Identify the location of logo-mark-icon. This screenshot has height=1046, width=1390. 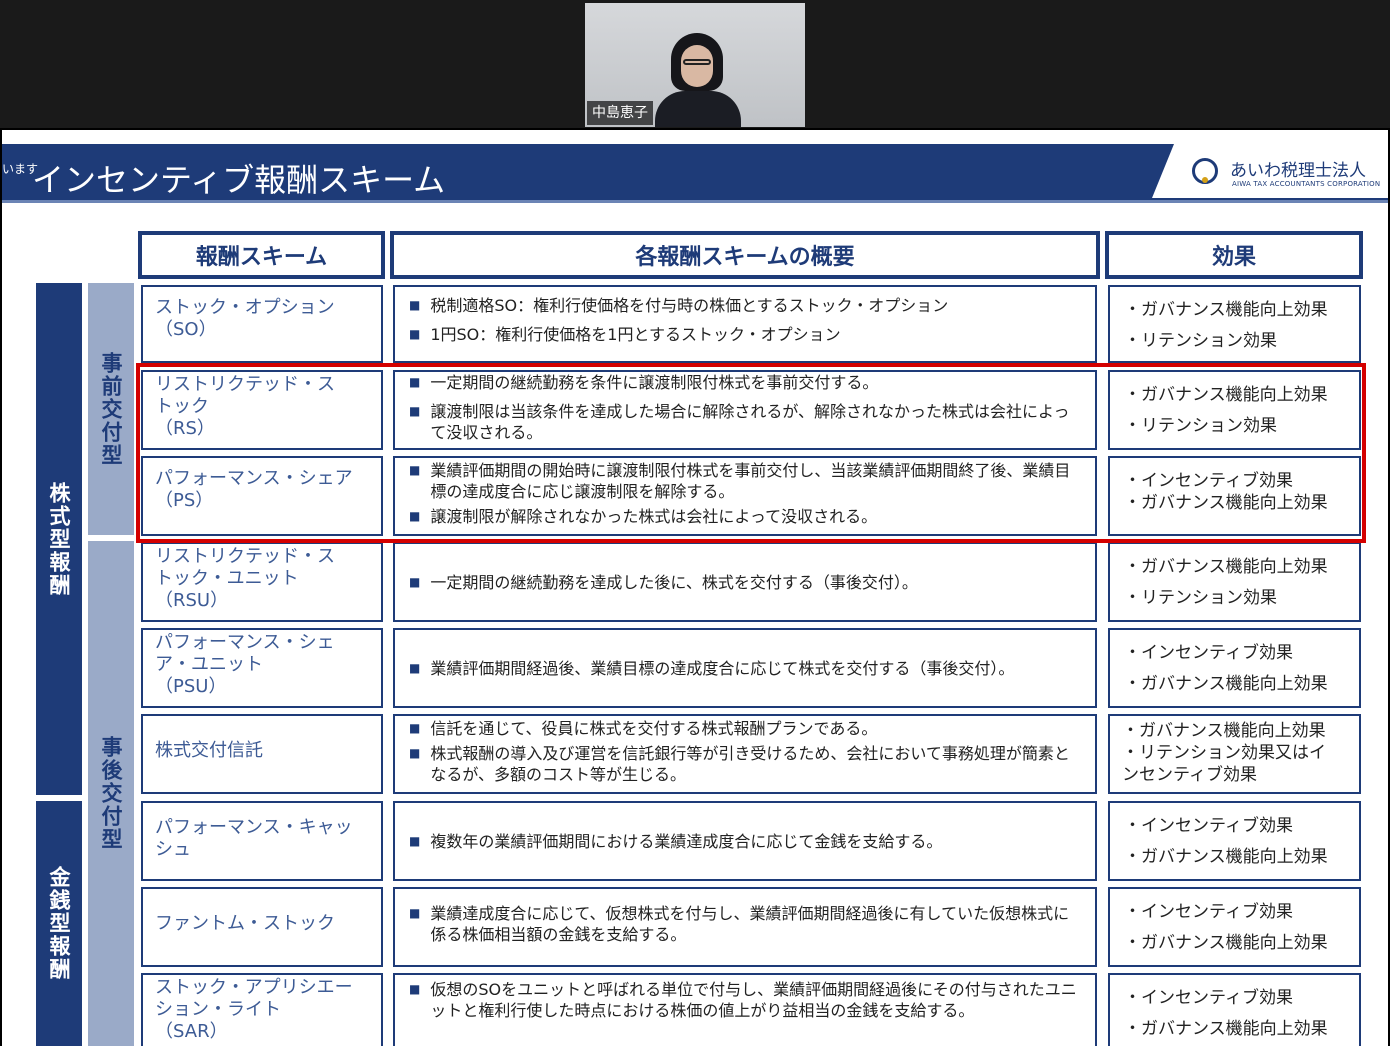
(1205, 171).